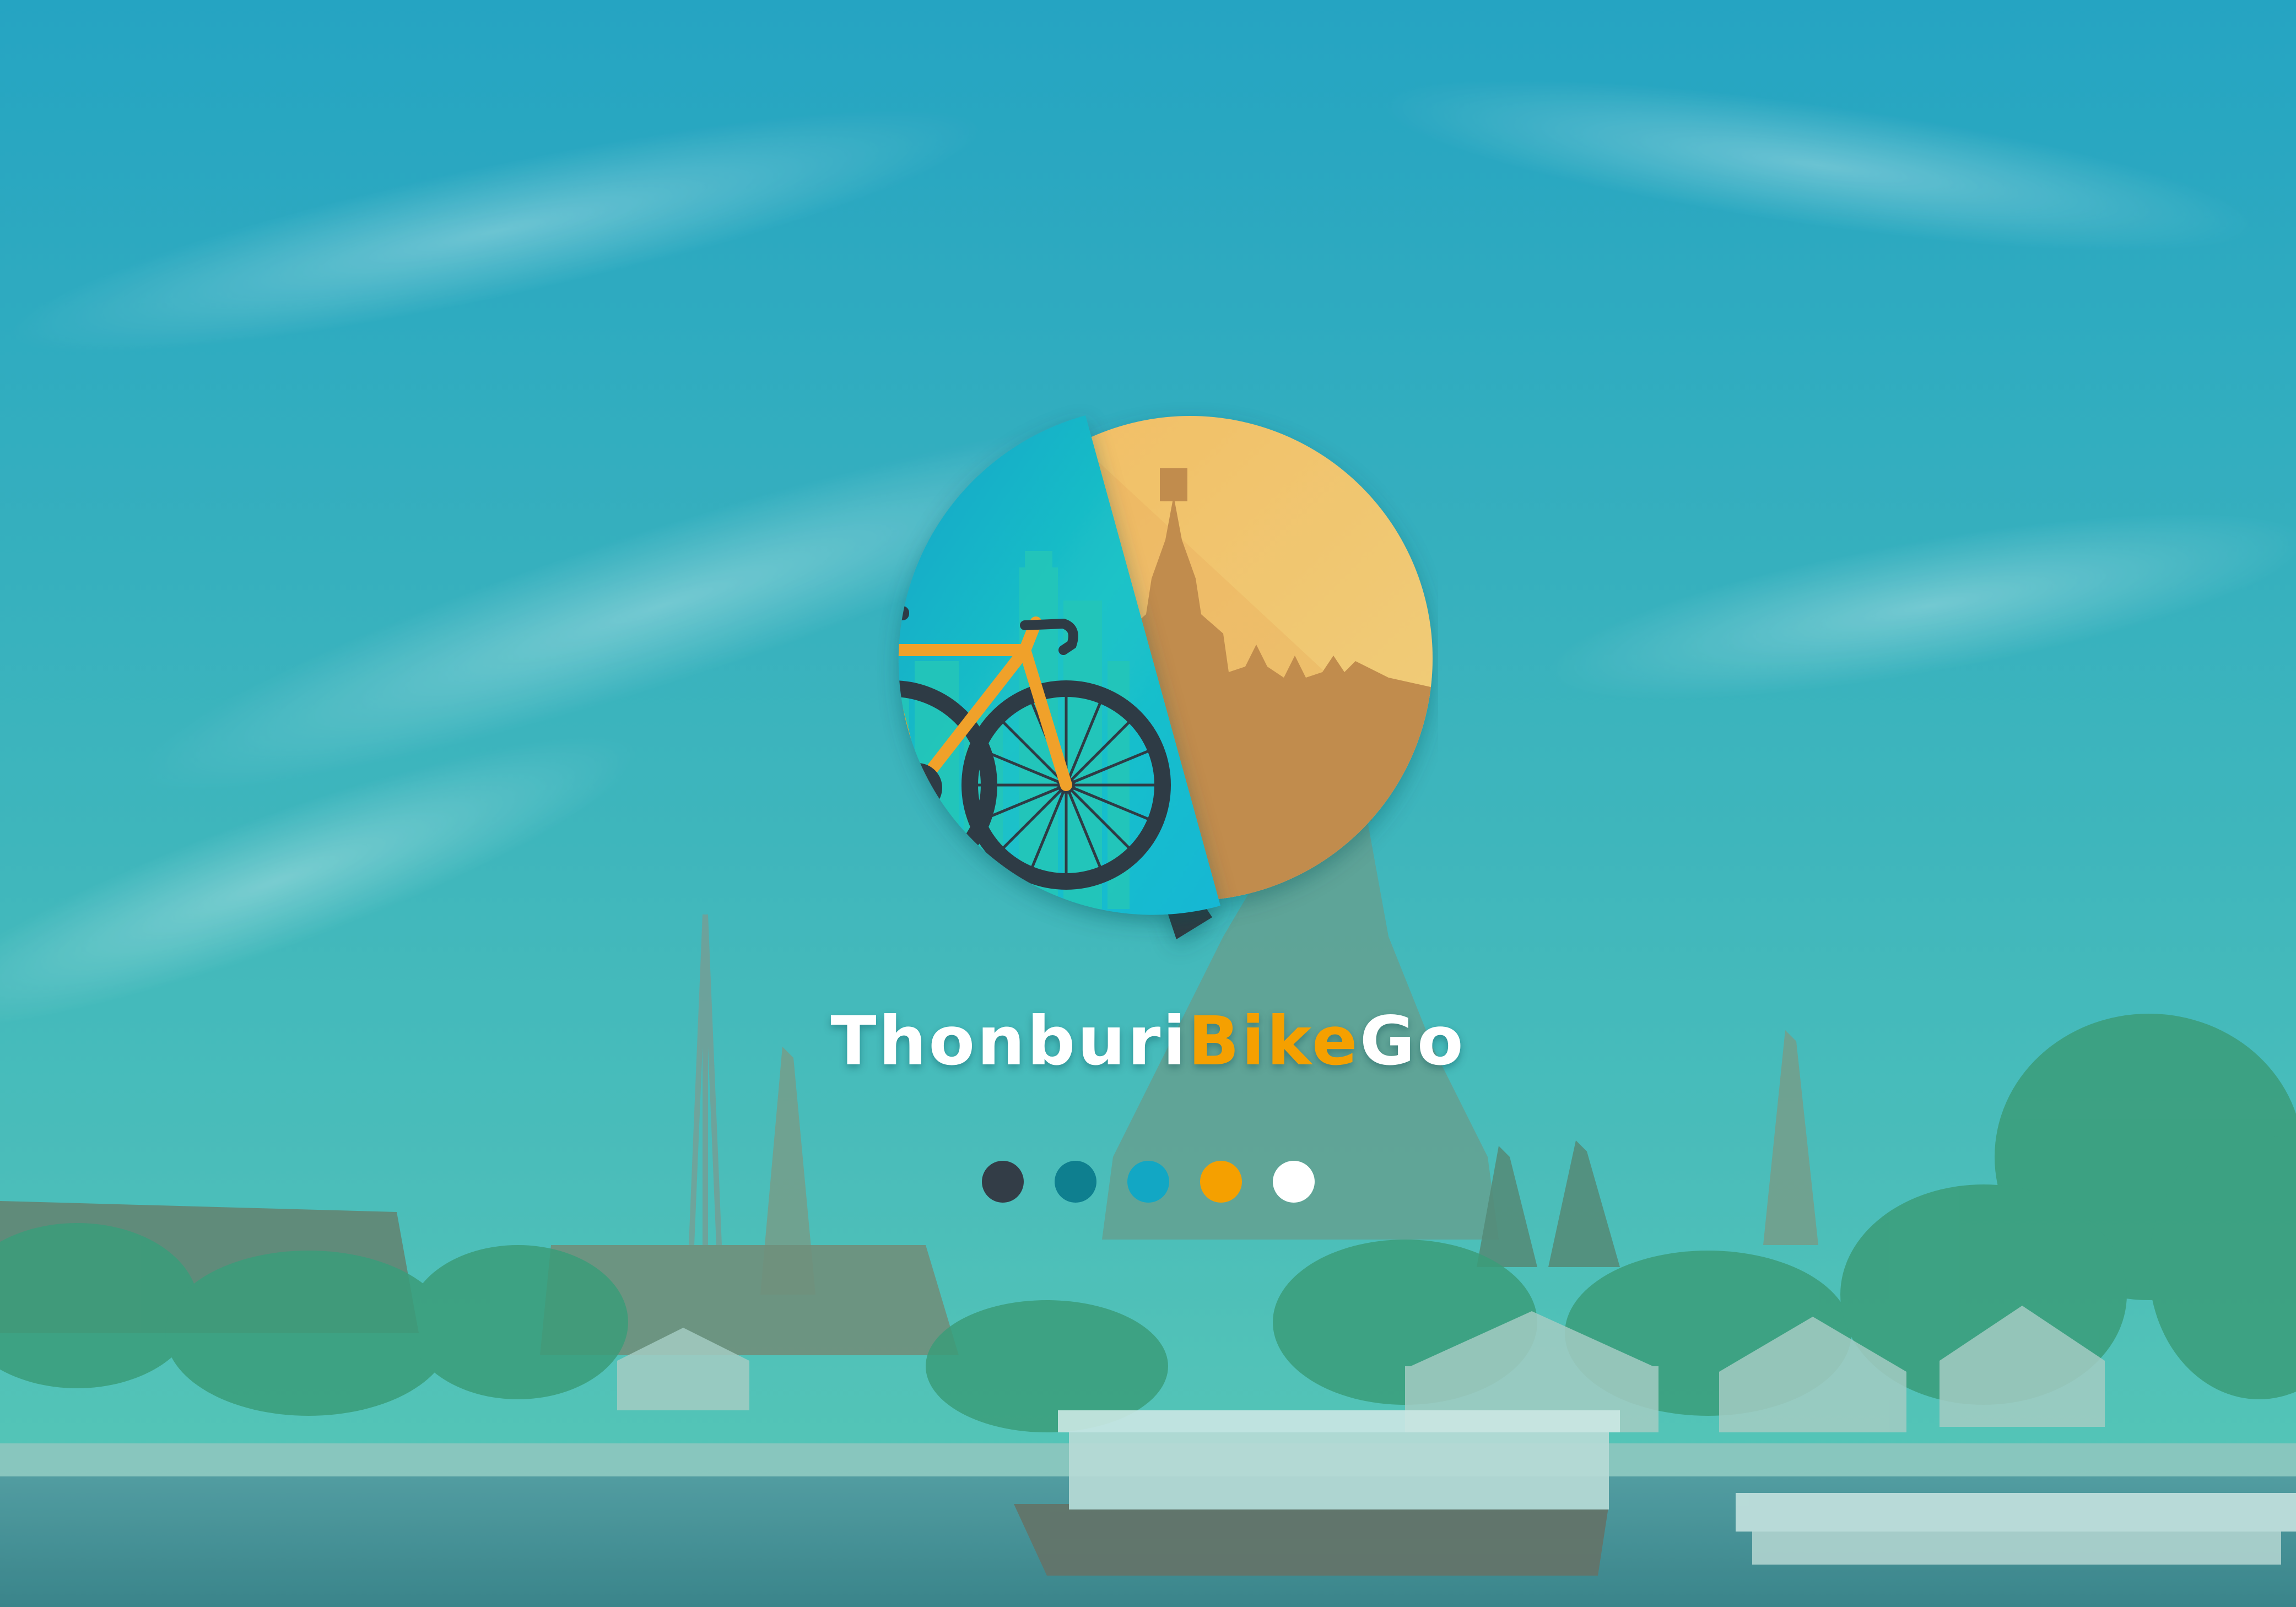  I want to click on brand-name-go: Go, so click(1412, 1041).